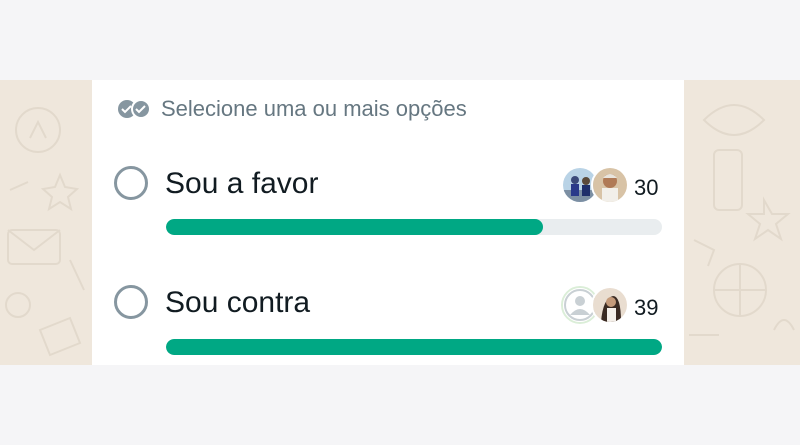 Image resolution: width=800 pixels, height=445 pixels. Describe the element at coordinates (646, 307) in the screenshot. I see `vote-count: 39` at that location.